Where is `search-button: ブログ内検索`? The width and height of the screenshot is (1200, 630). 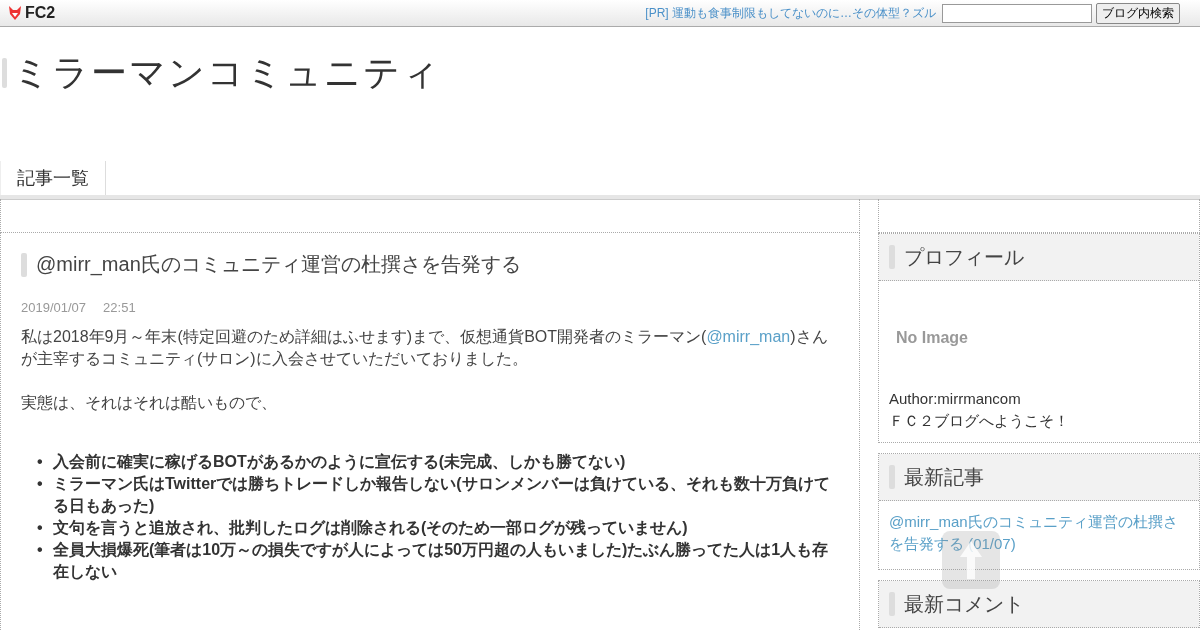
search-button: ブログ内検索 is located at coordinates (1138, 13).